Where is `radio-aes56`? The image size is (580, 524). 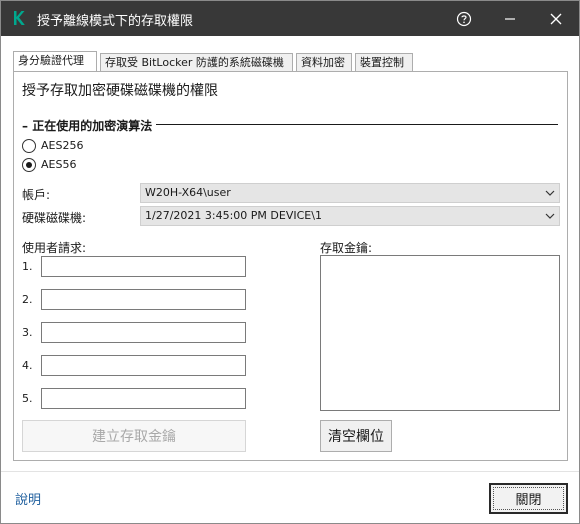
radio-aes56 is located at coordinates (29, 165).